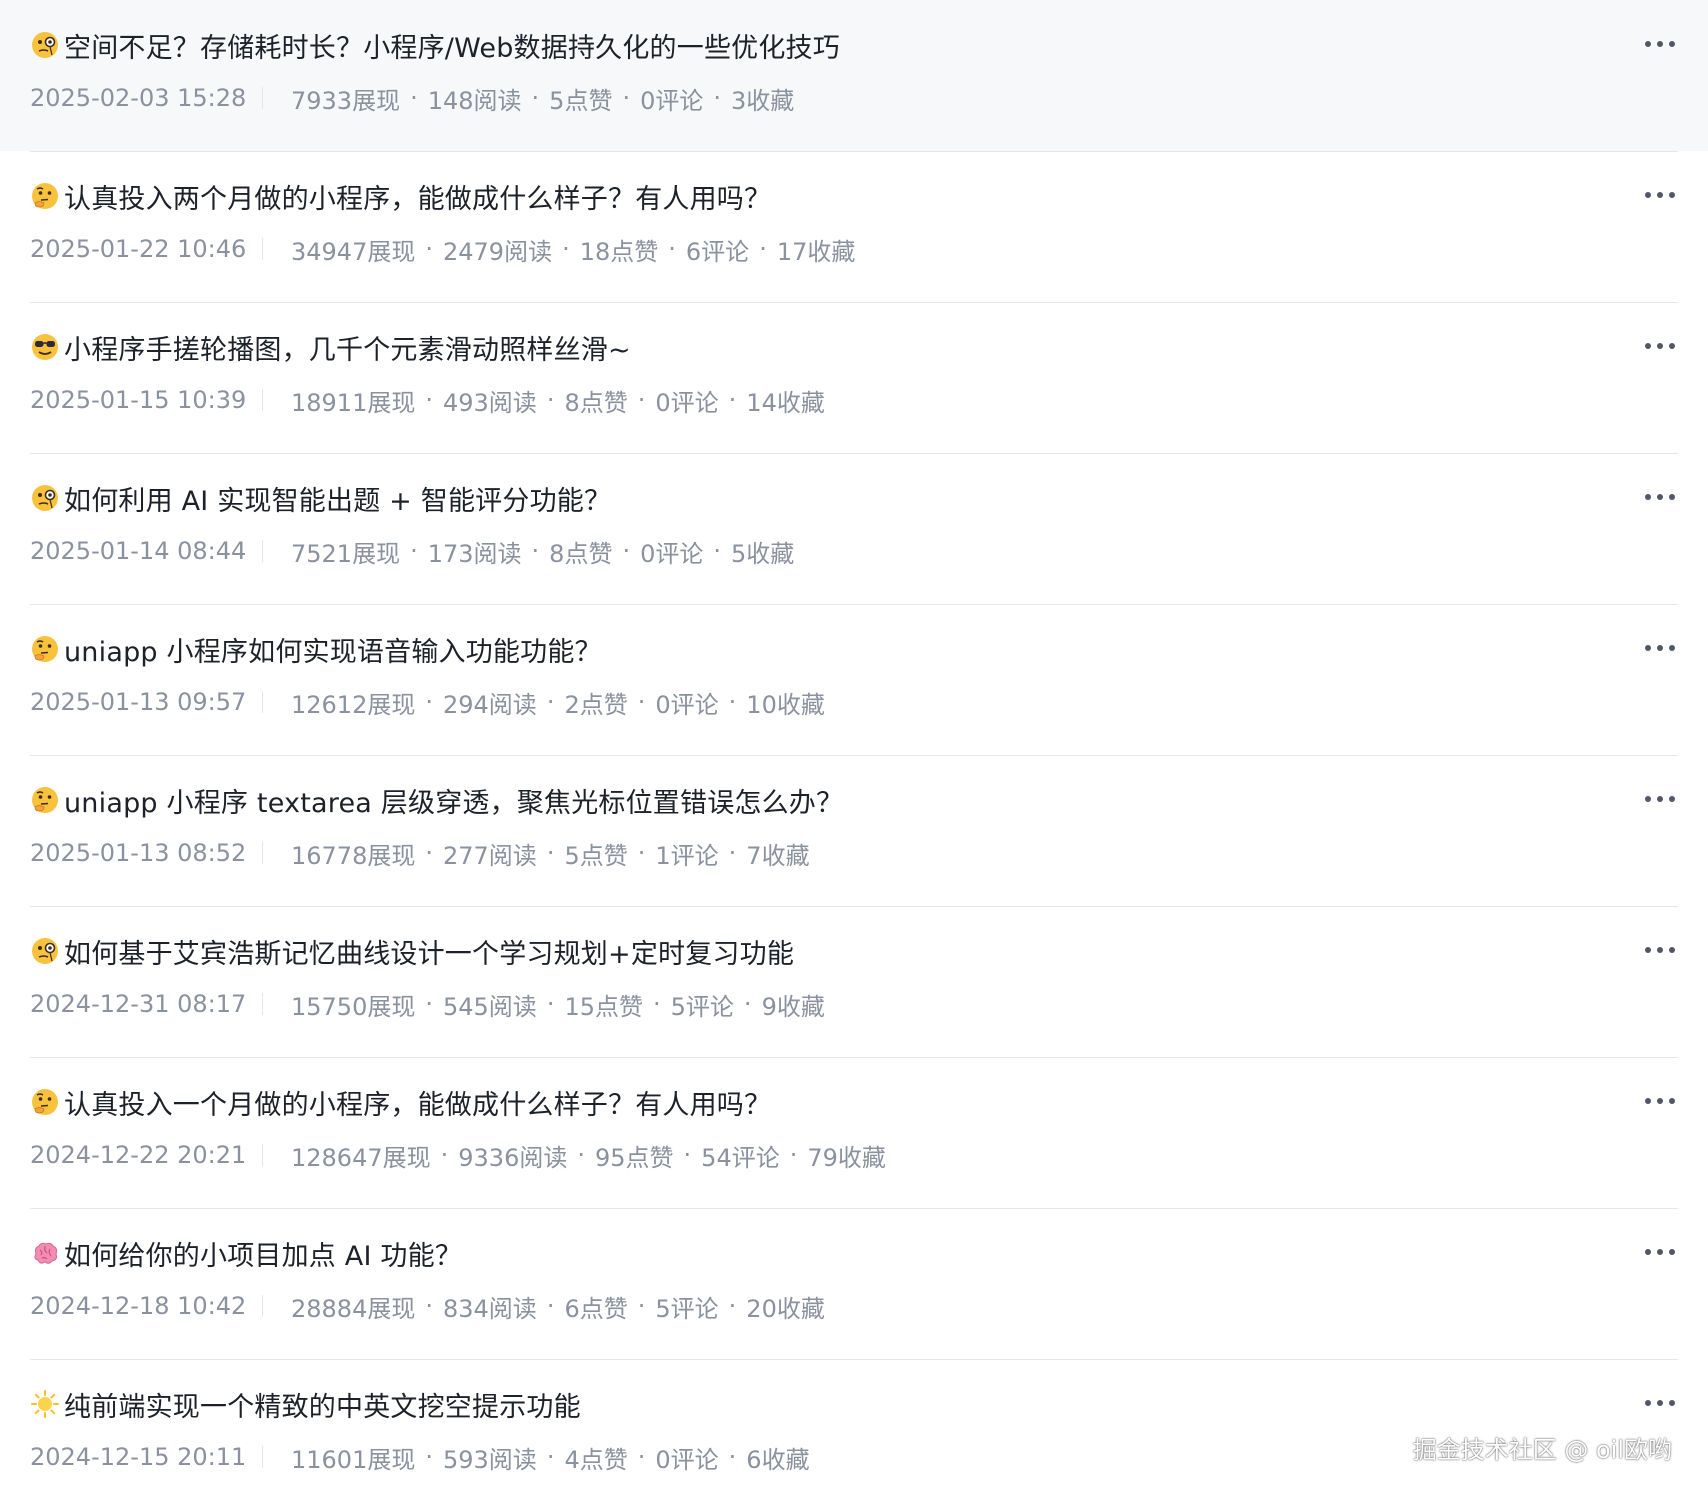 The image size is (1708, 1510). I want to click on sun-icon, so click(45, 1404).